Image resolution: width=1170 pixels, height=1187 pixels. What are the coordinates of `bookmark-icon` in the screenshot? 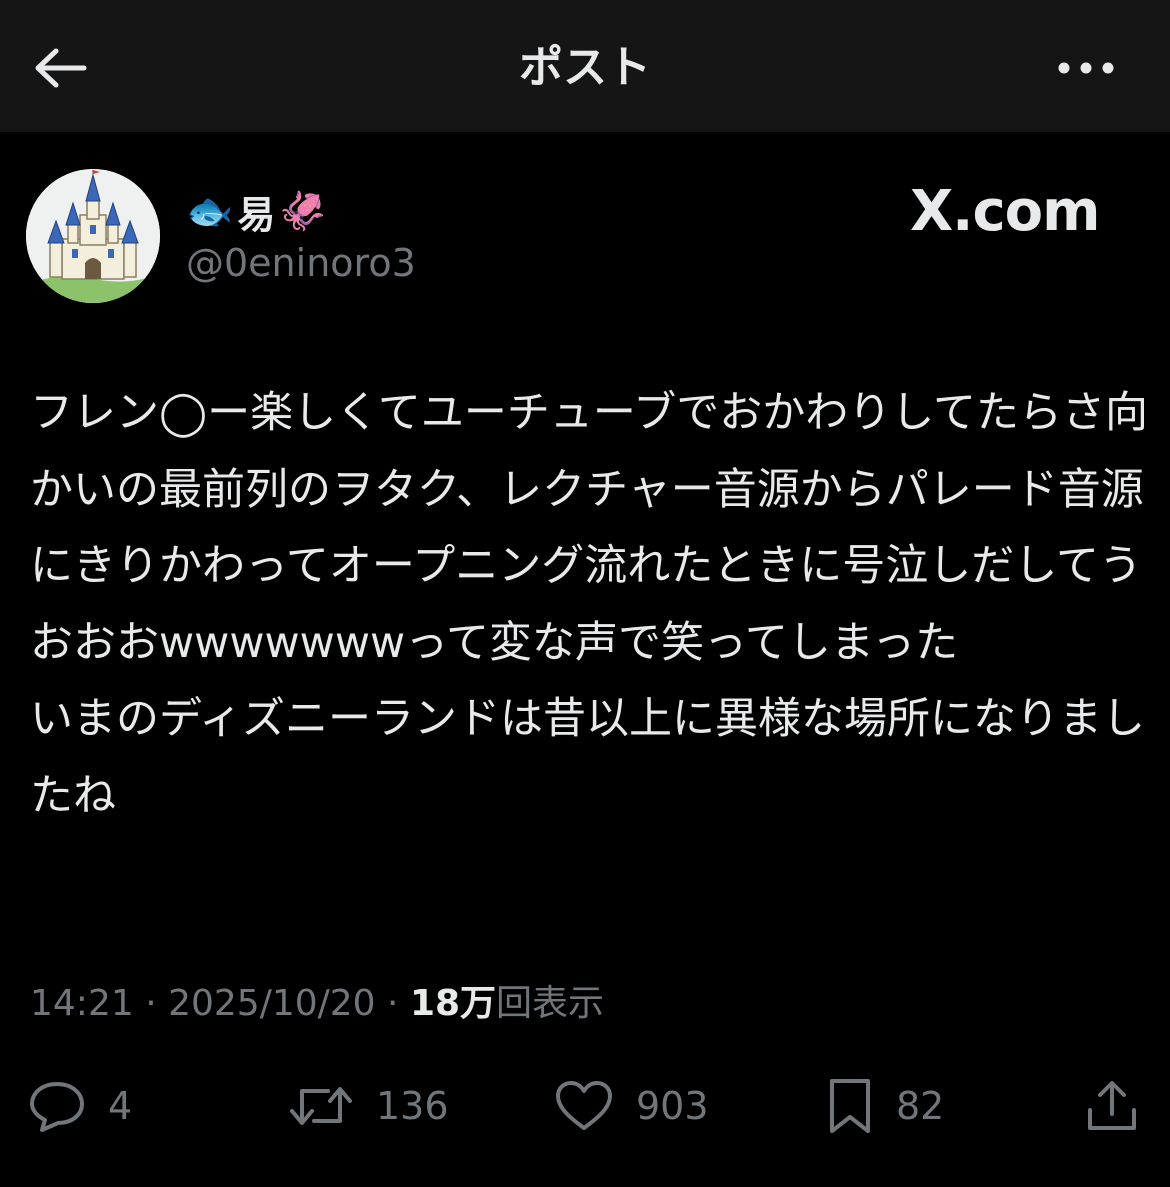 It's located at (850, 1106).